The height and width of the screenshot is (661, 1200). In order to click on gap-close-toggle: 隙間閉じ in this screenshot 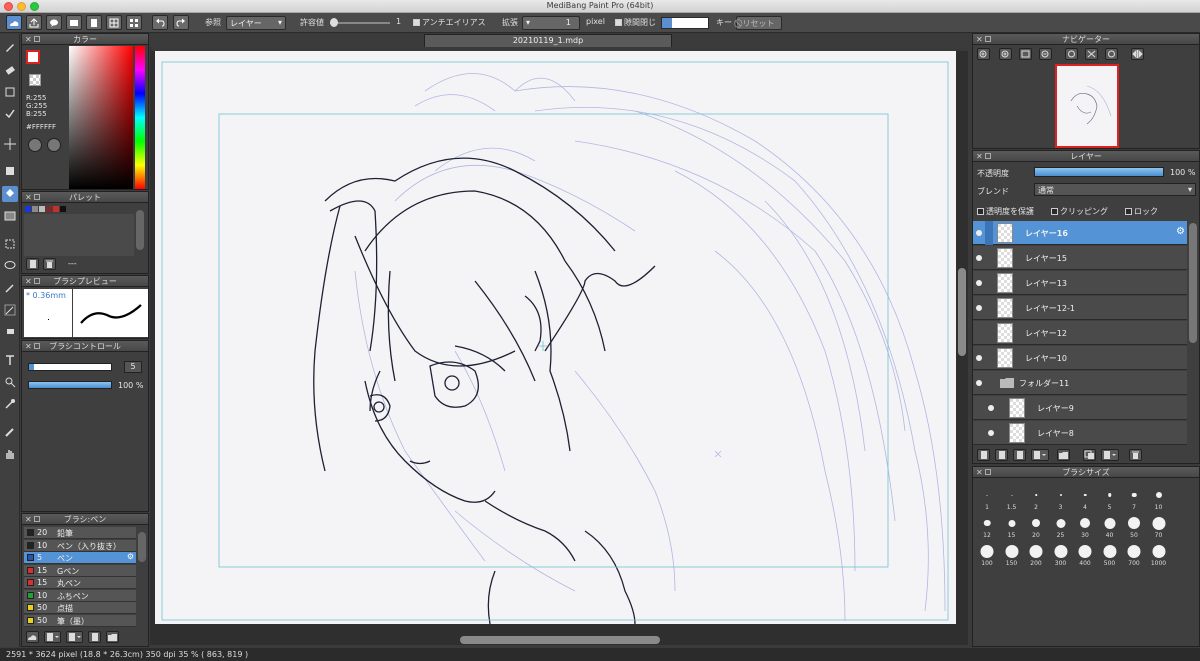, I will do `click(635, 22)`.